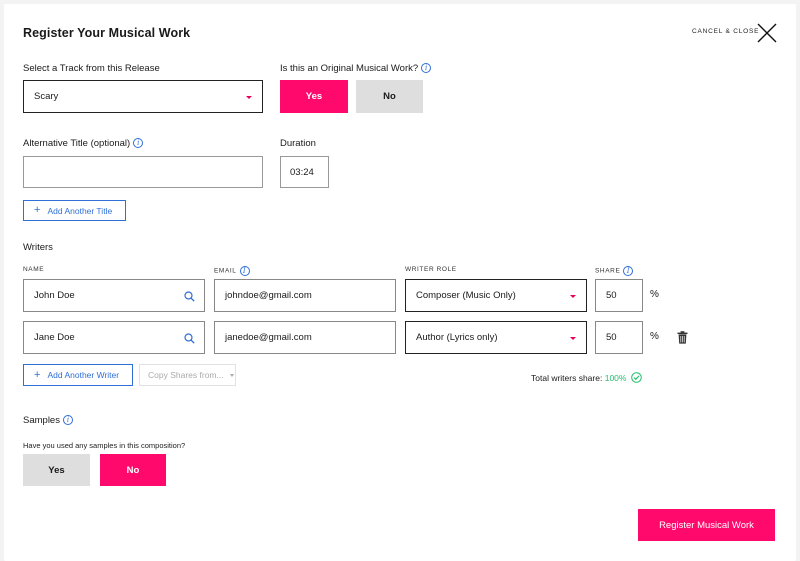 This screenshot has height=561, width=800. I want to click on track-select: Scary, so click(143, 96).